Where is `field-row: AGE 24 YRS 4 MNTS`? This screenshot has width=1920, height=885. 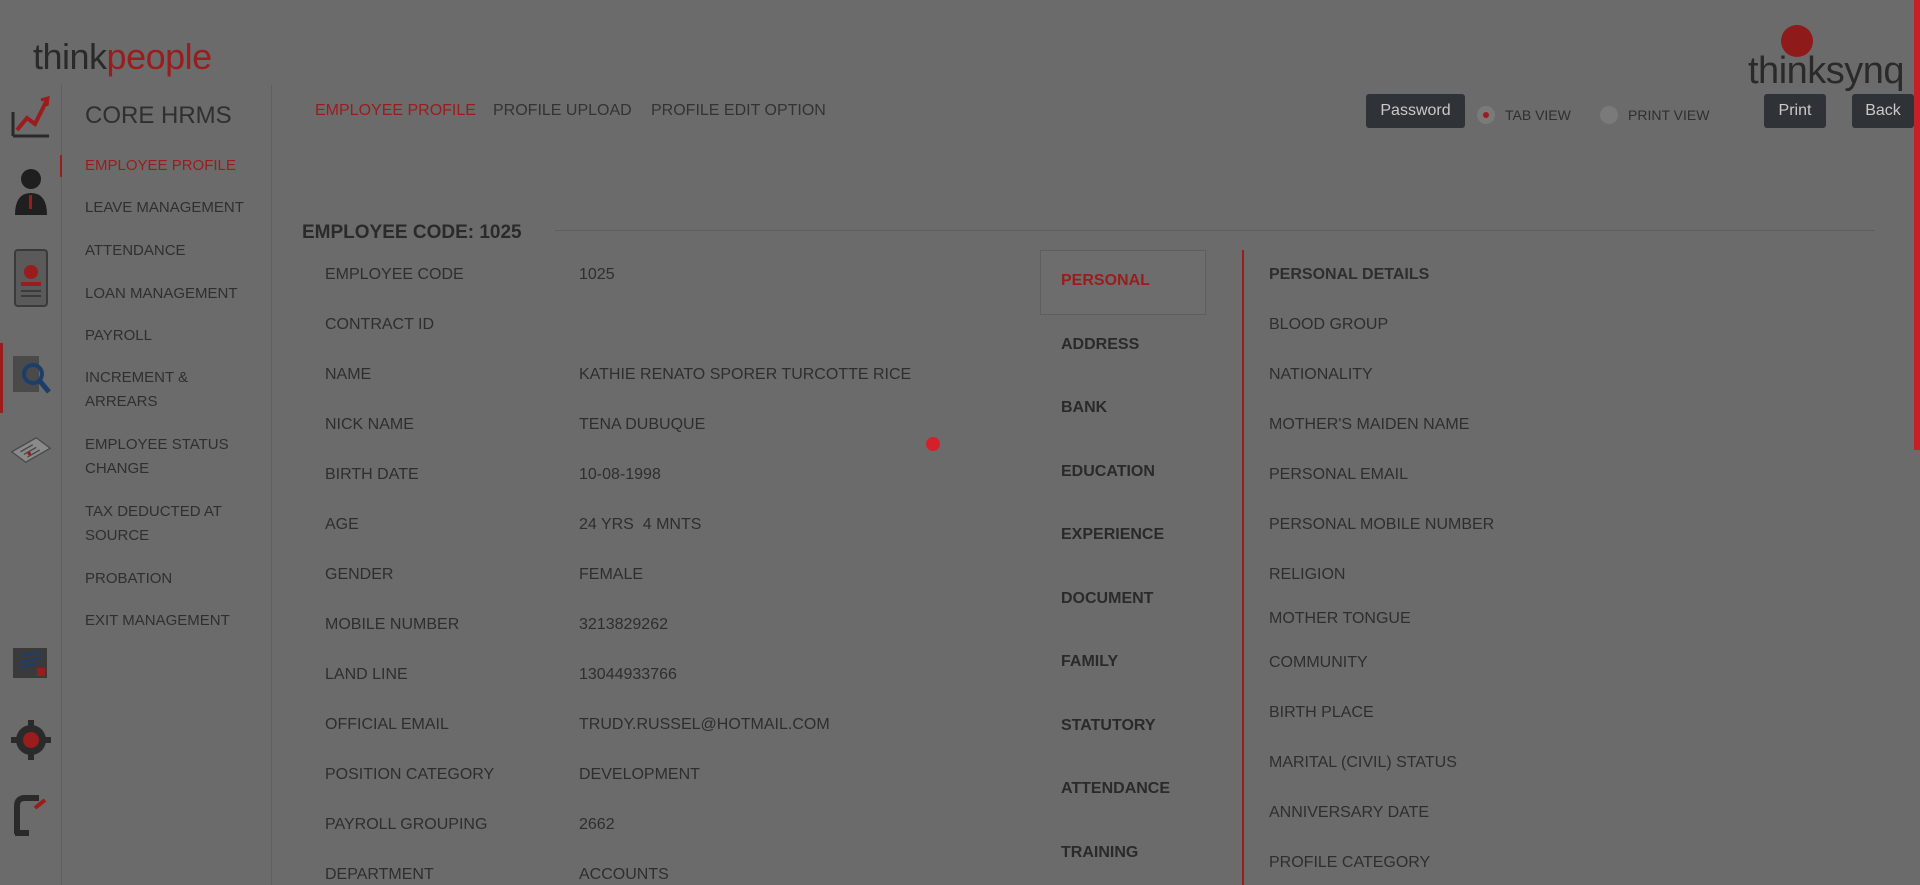
field-row: AGE 24 YRS 4 MNTS is located at coordinates (675, 528).